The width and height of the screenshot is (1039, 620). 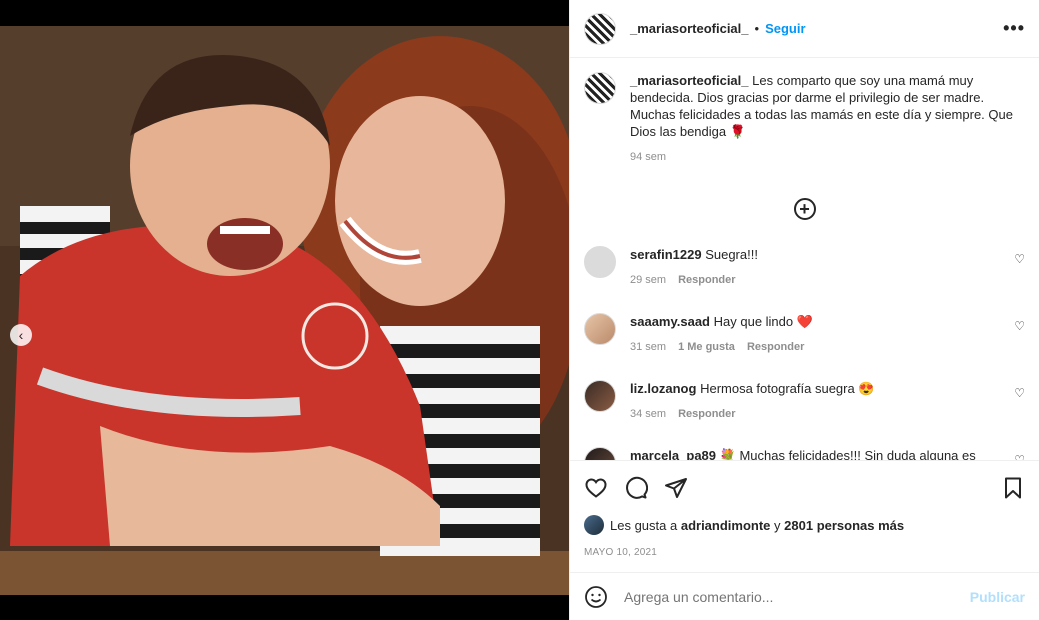 I want to click on follow-button: Seguir, so click(x=785, y=28).